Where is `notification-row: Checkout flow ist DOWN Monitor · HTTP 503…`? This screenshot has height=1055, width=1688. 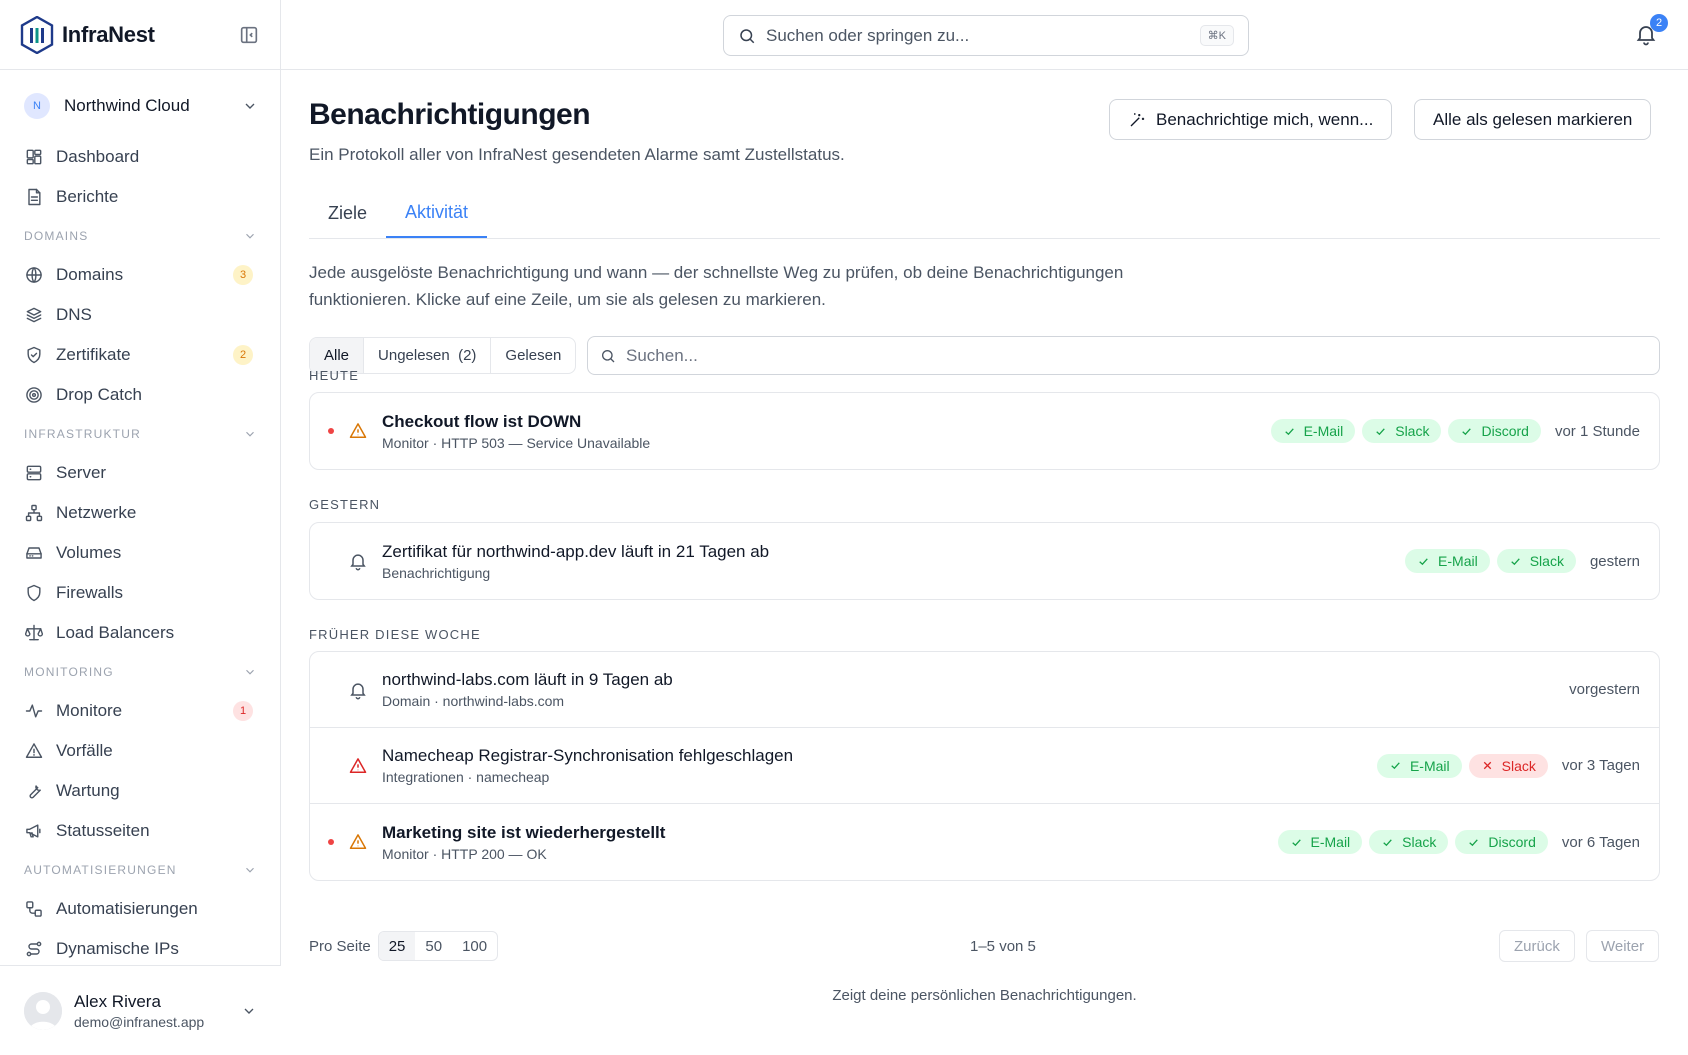 notification-row: Checkout flow ist DOWN Monitor · HTTP 503… is located at coordinates (984, 431).